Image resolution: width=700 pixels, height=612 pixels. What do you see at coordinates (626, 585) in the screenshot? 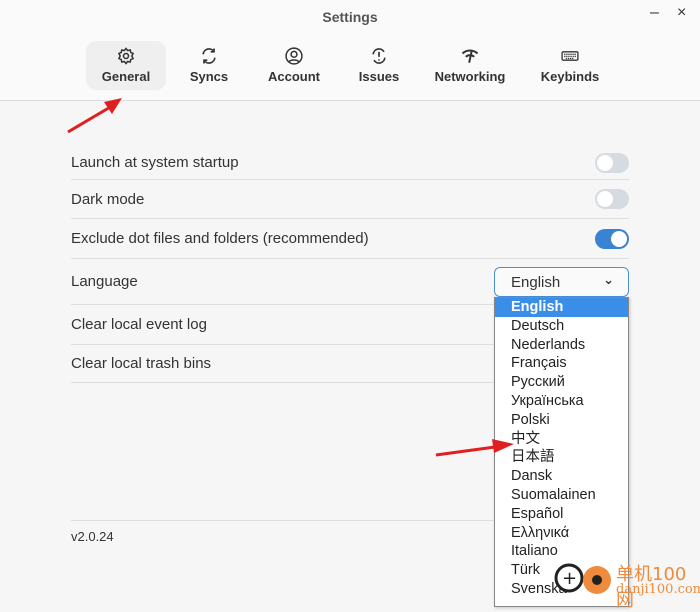
I see `watermark-logo: + 单机100网 danji100.com` at bounding box center [626, 585].